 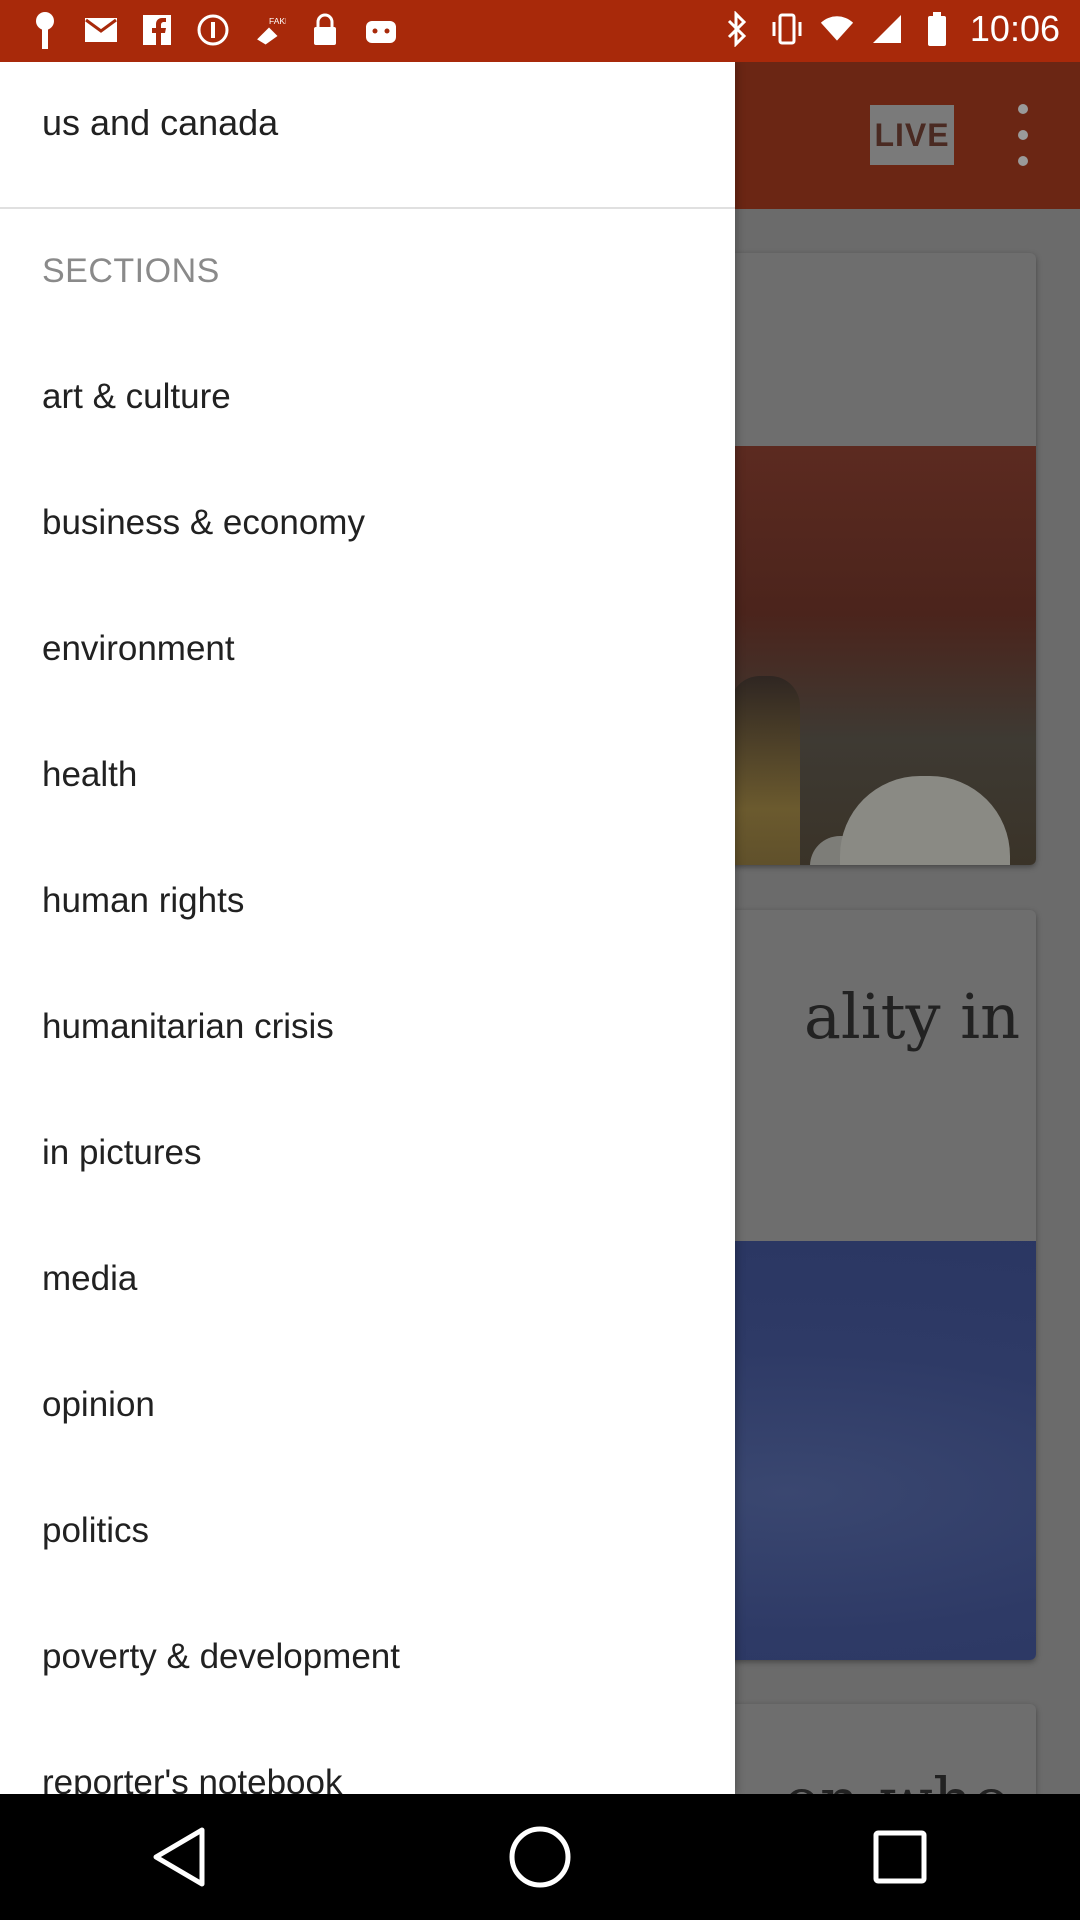 I want to click on system-nav-bar, so click(x=540, y=1857).